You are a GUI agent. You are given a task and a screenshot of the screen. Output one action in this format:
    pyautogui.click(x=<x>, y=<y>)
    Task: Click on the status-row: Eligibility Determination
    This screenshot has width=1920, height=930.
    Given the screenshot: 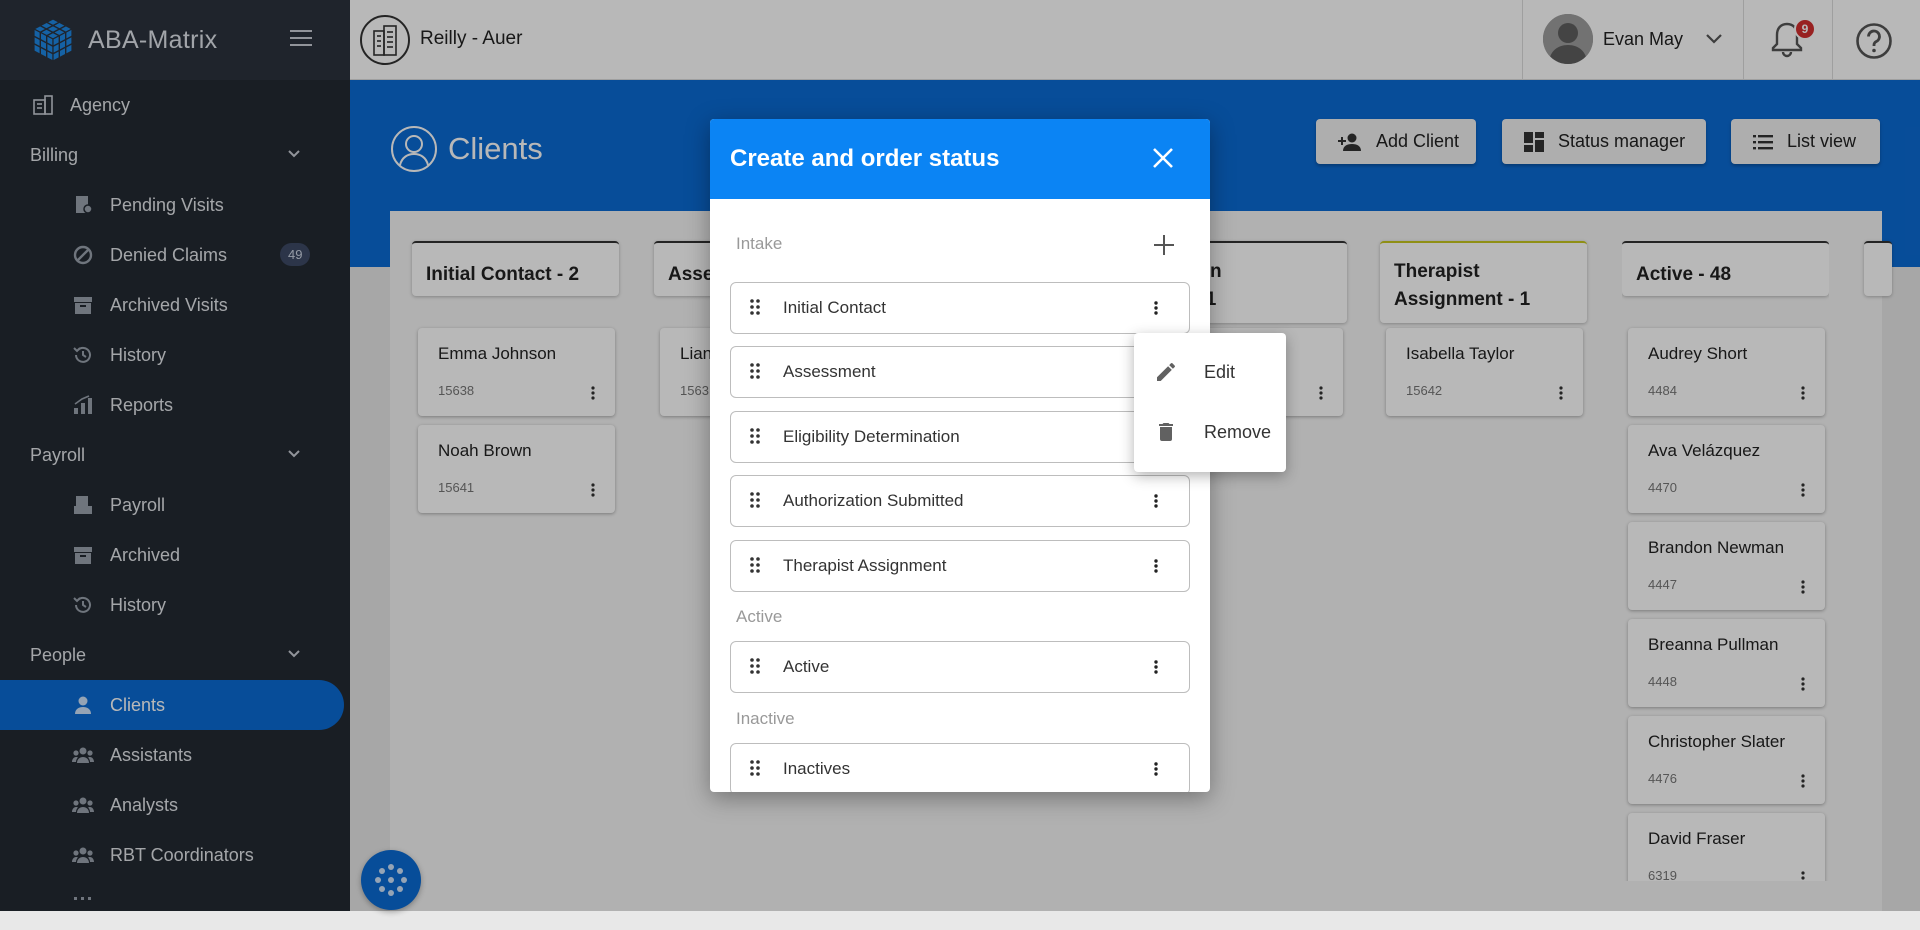 What is the action you would take?
    pyautogui.click(x=960, y=437)
    